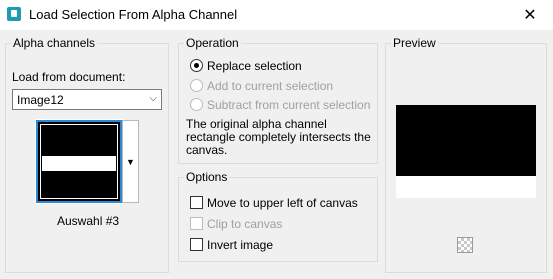  I want to click on alpha-channel-thumbnail, so click(79, 161).